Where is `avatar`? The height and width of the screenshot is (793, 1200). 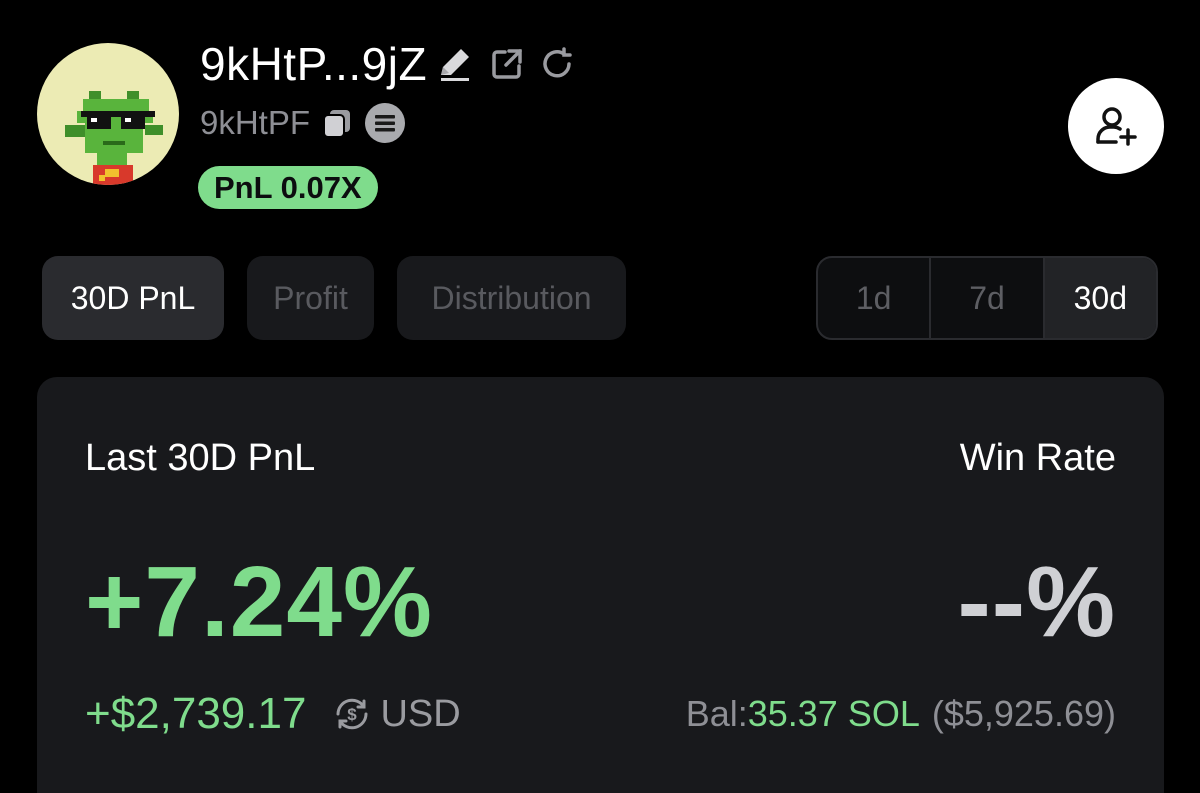 avatar is located at coordinates (108, 114).